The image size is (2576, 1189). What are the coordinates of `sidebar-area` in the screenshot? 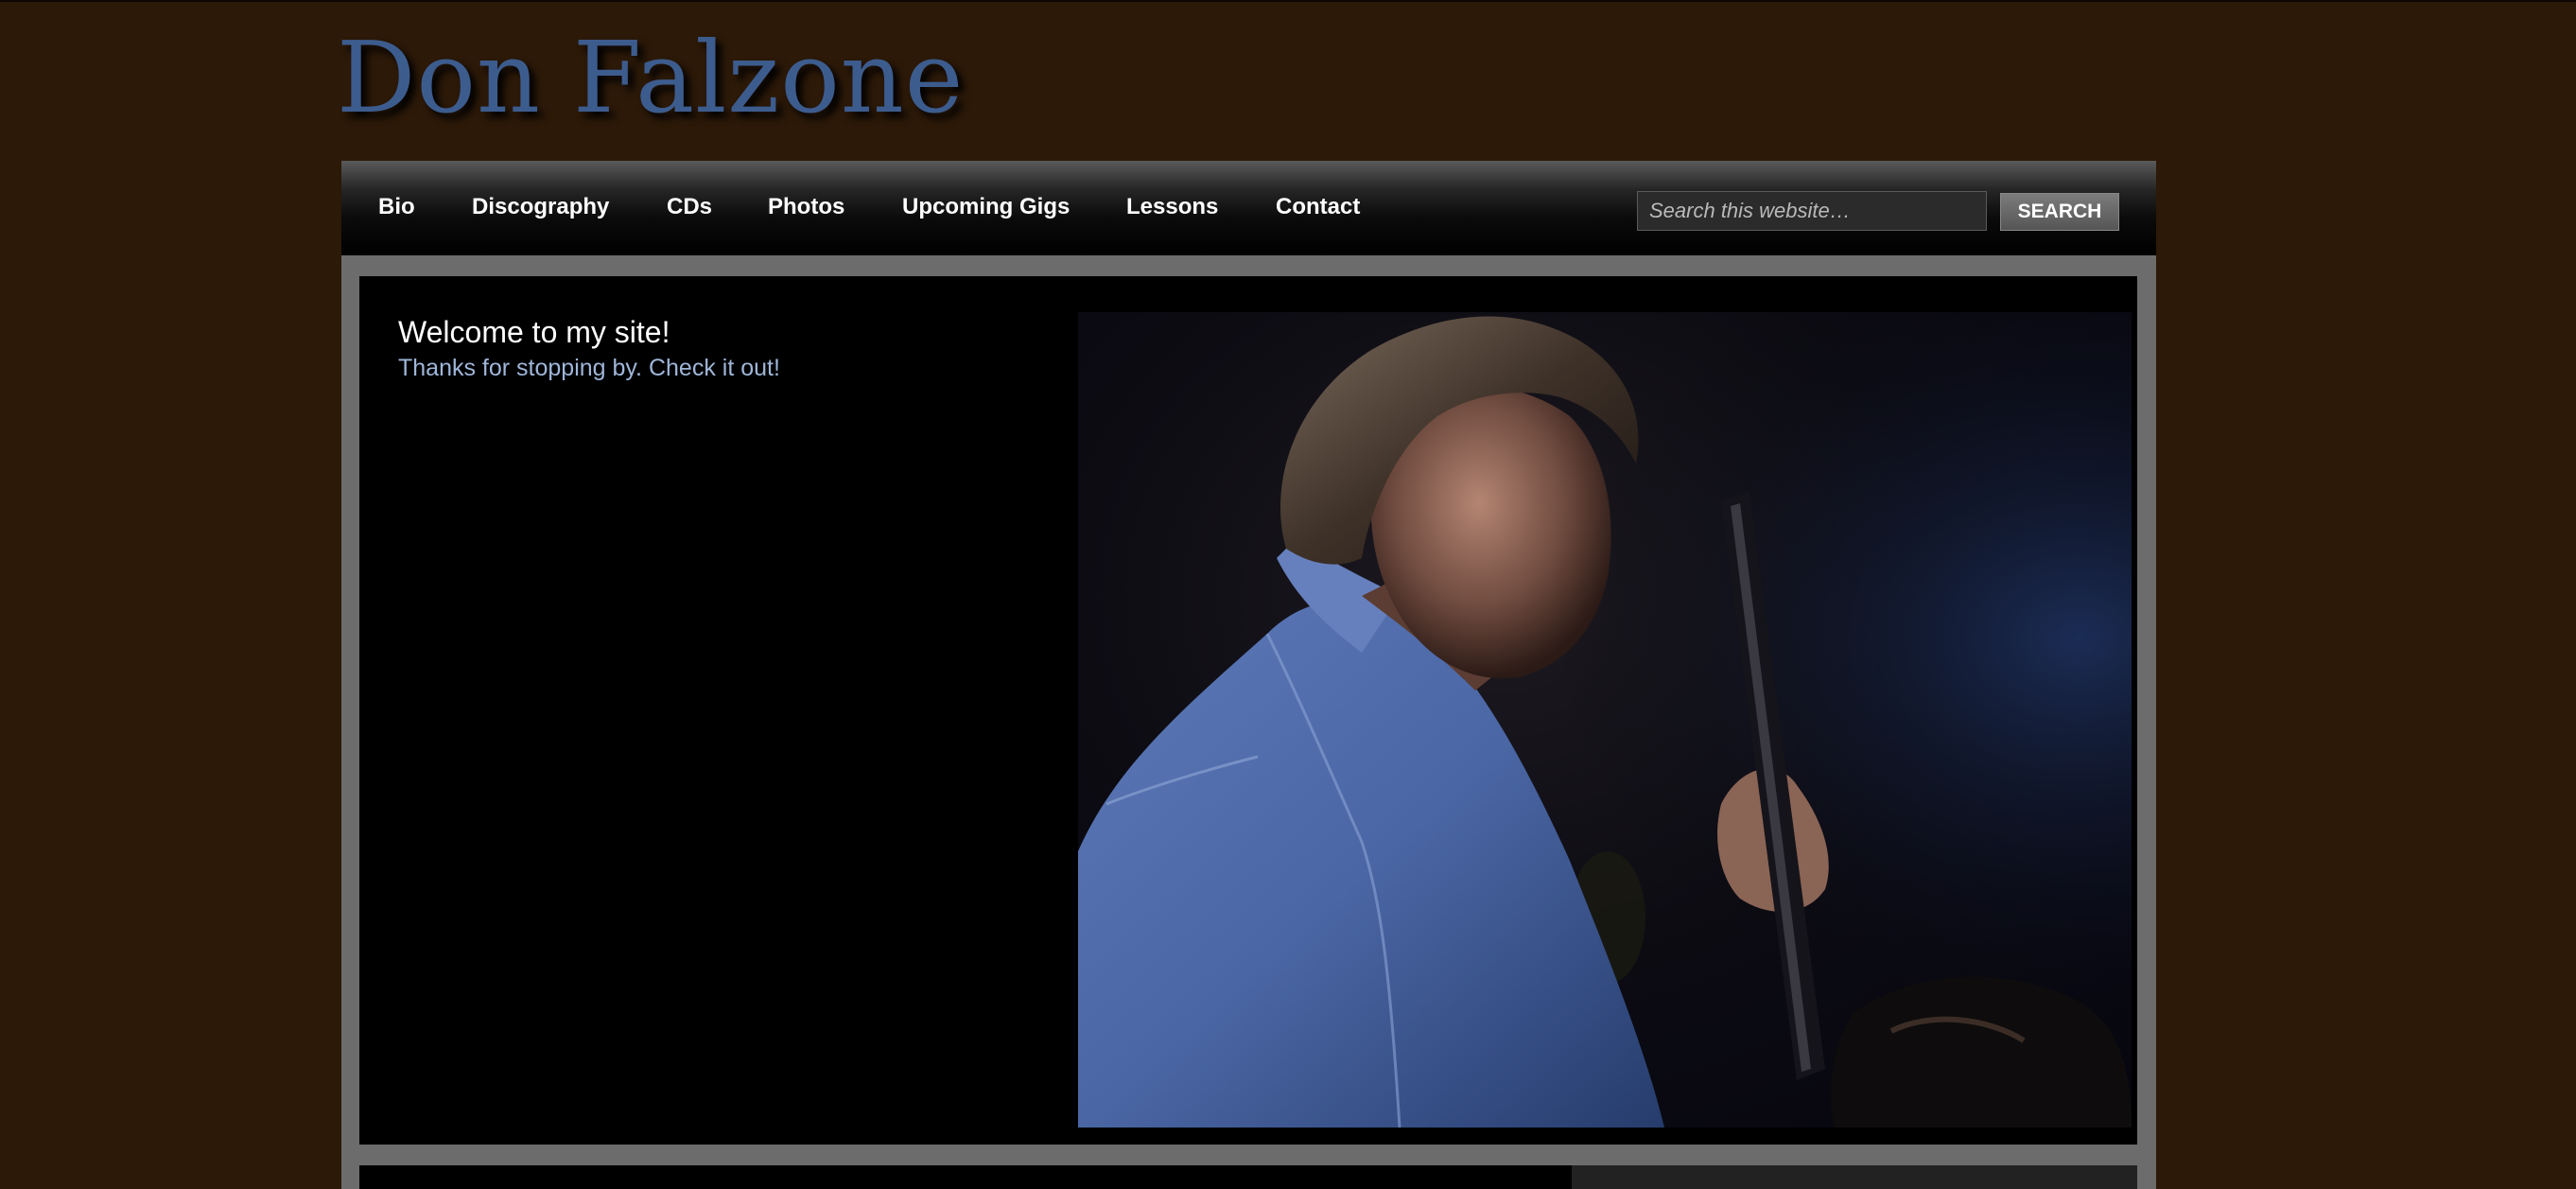 It's located at (1854, 1177).